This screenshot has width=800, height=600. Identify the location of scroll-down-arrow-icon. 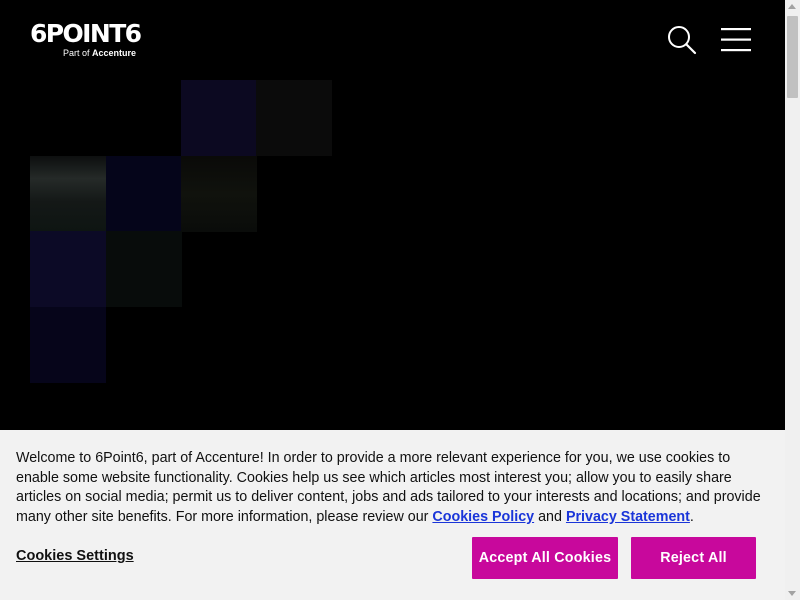
(792, 593).